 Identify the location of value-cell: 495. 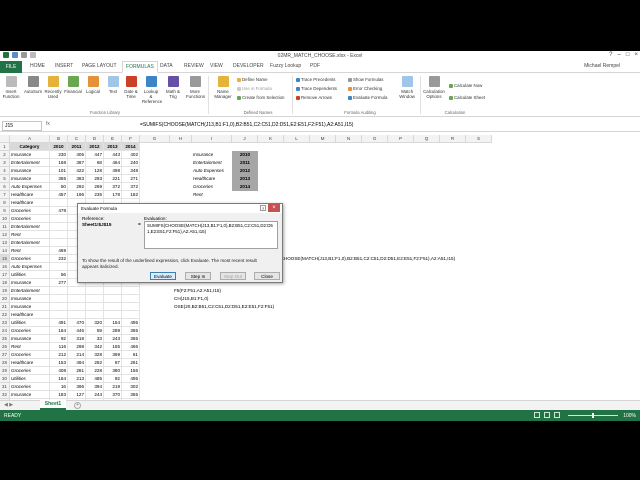
(131, 323).